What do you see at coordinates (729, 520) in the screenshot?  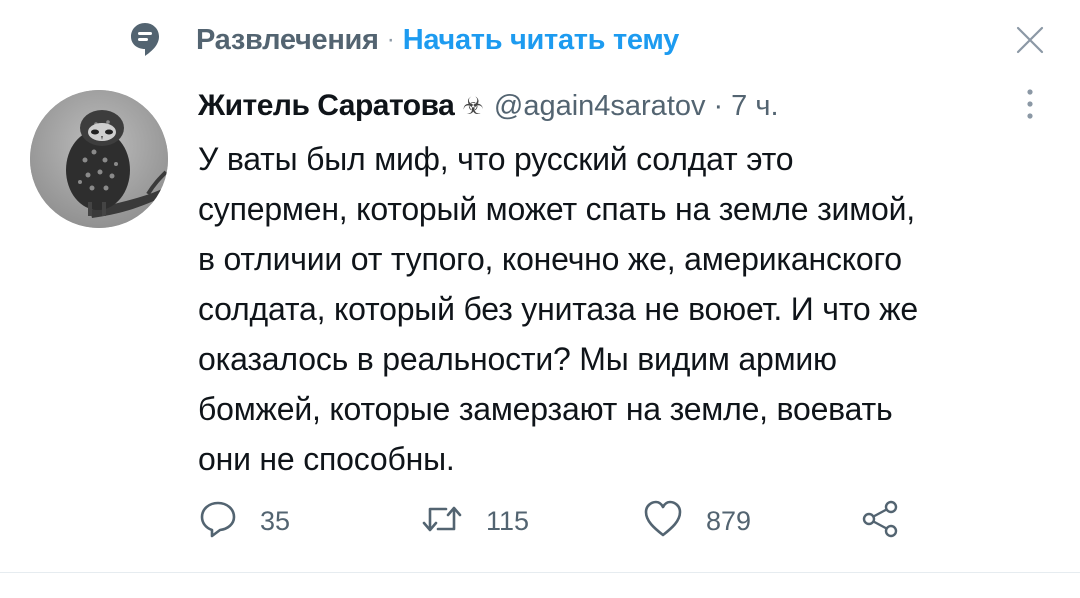 I see `like-count: 879` at bounding box center [729, 520].